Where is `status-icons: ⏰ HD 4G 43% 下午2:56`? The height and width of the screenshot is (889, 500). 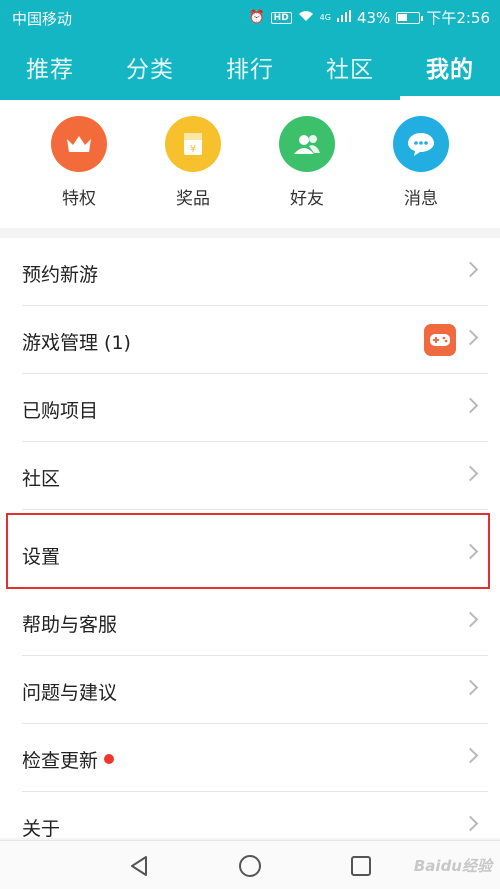
status-icons: ⏰ HD 4G 43% 下午2:56 is located at coordinates (369, 17).